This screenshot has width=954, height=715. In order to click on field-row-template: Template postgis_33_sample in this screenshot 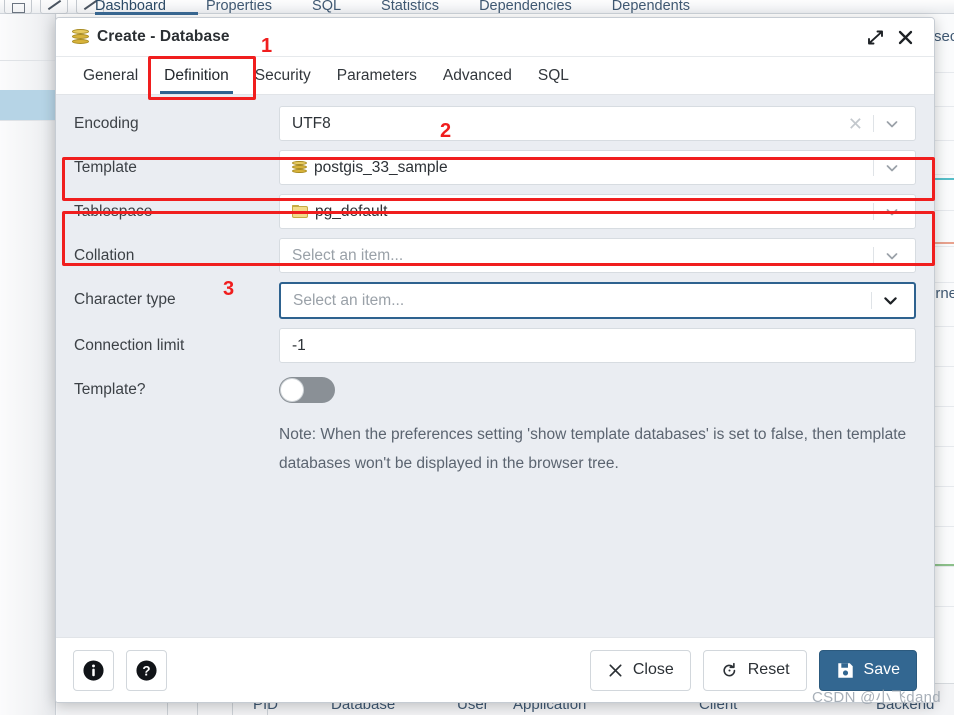, I will do `click(495, 167)`.